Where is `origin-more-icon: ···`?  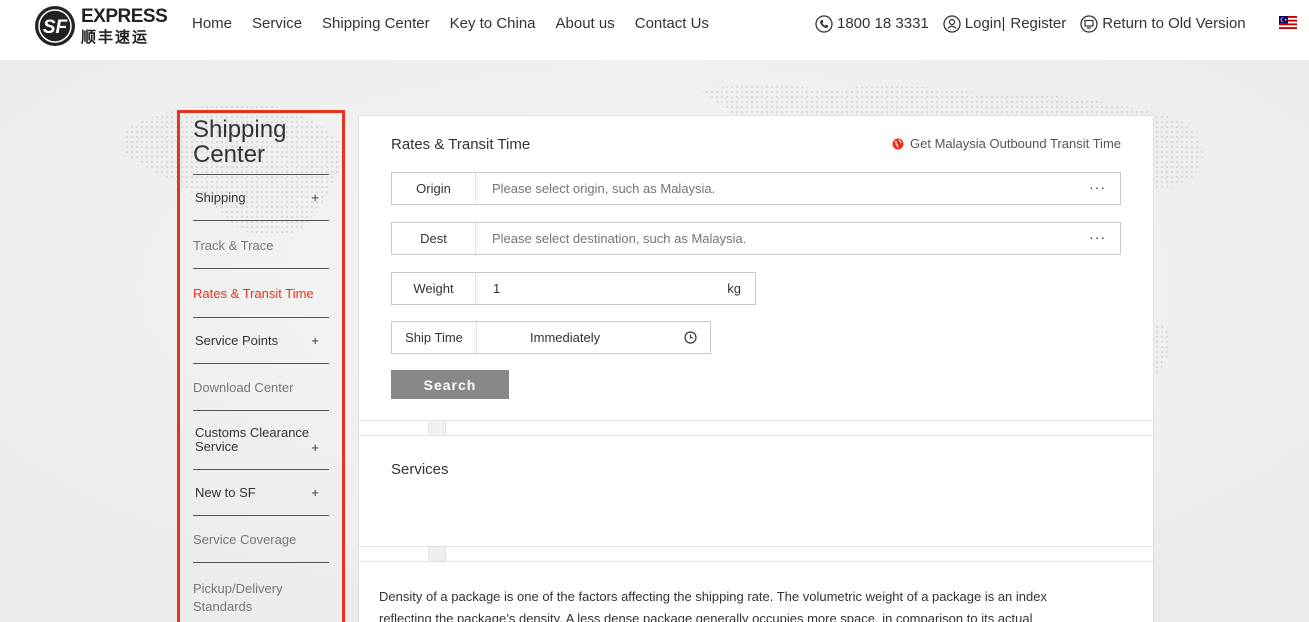 origin-more-icon: ··· is located at coordinates (1097, 187).